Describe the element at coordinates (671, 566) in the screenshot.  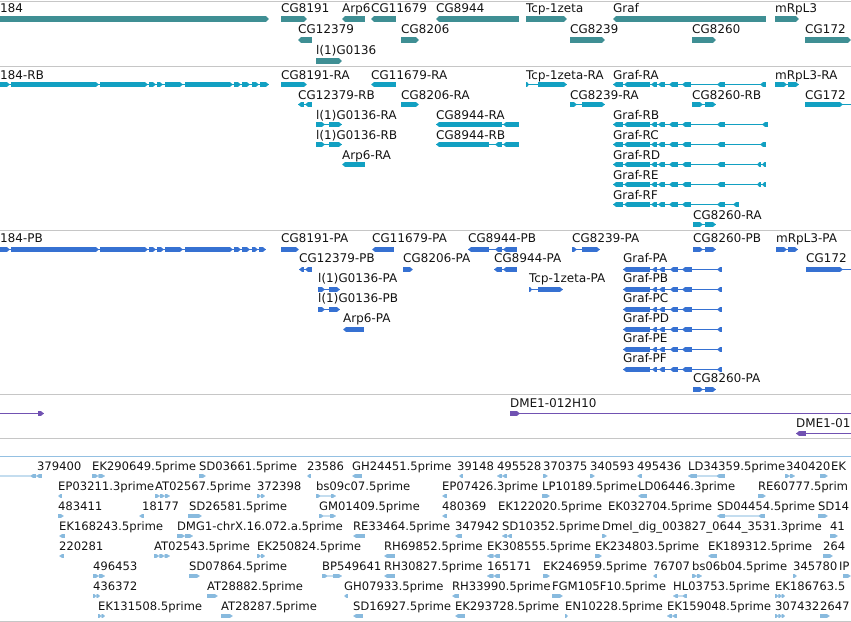
I see `est-label: 76707` at that location.